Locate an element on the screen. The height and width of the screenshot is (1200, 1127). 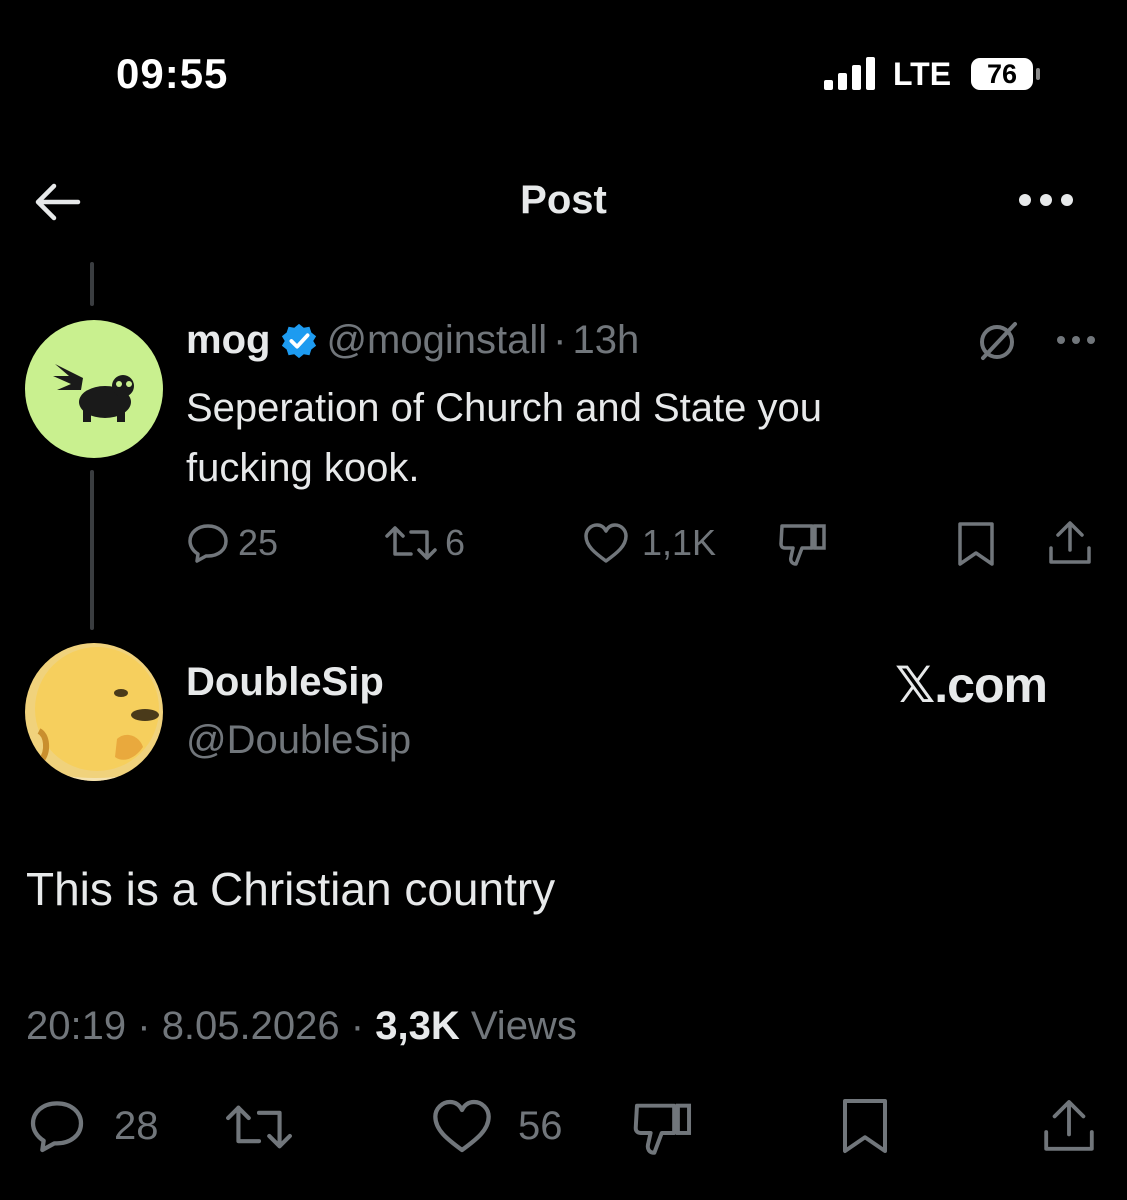
main-author-name: DoubleSip is located at coordinates (285, 682).